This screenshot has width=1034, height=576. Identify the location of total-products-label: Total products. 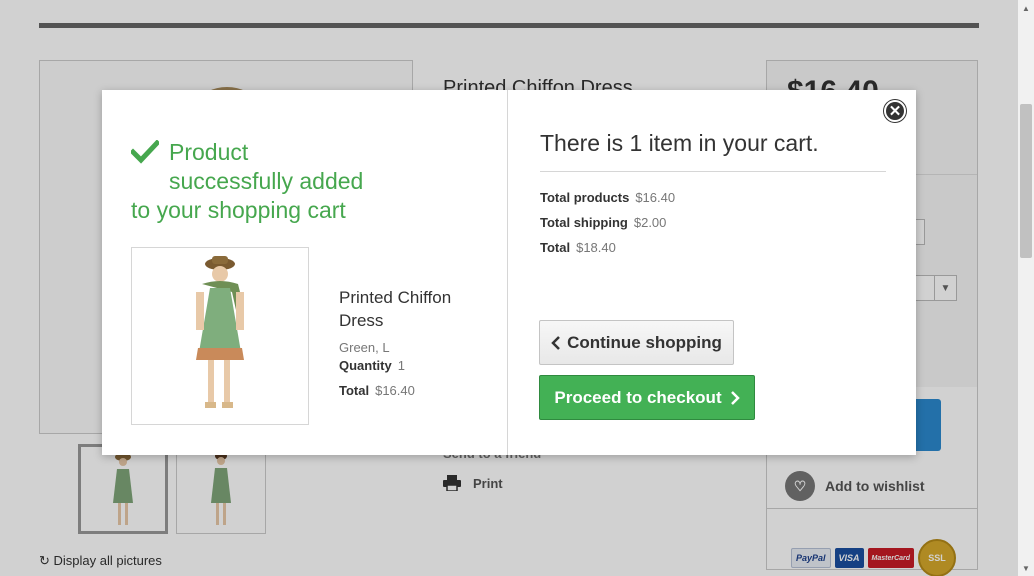
(585, 197).